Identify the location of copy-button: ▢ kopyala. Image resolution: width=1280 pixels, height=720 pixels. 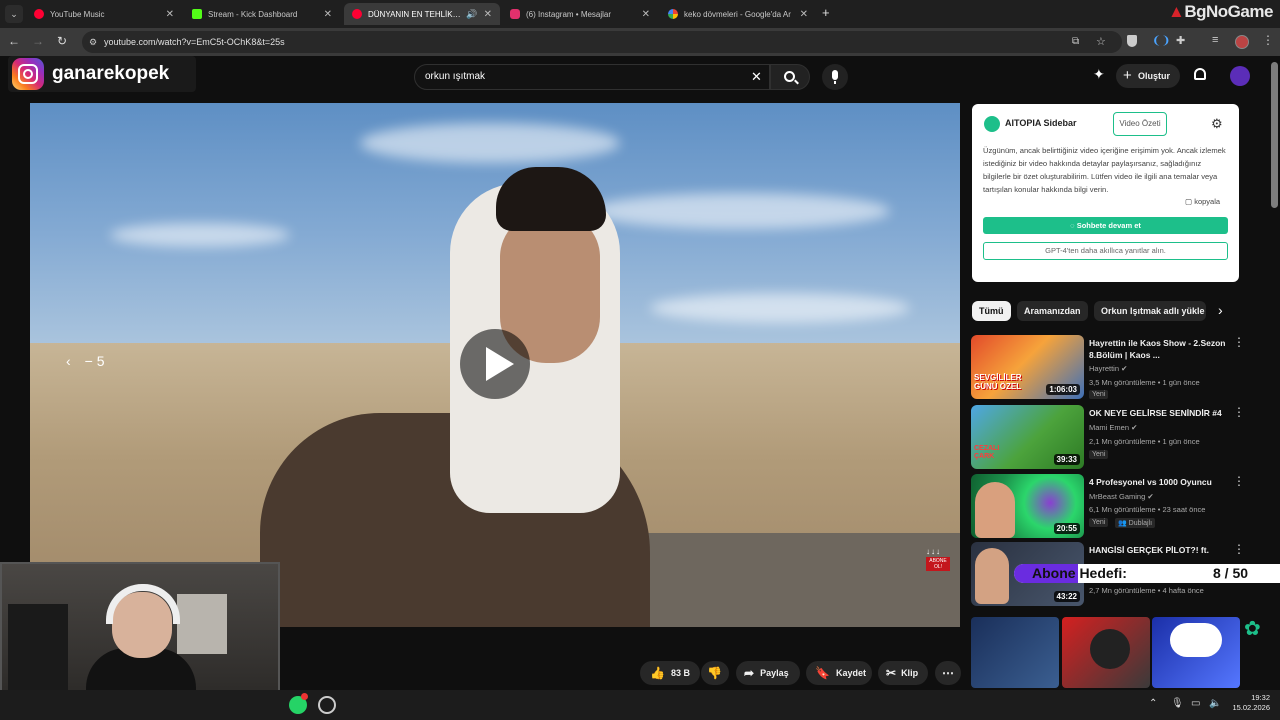
(1202, 201).